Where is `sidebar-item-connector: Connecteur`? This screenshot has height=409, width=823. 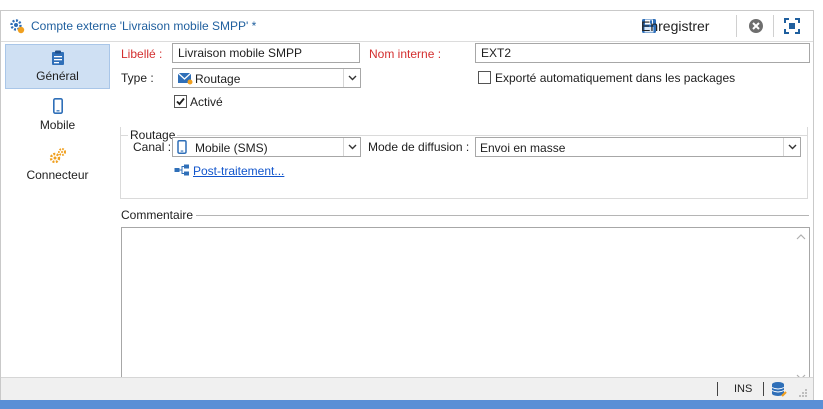
sidebar-item-connector: Connecteur is located at coordinates (57, 170).